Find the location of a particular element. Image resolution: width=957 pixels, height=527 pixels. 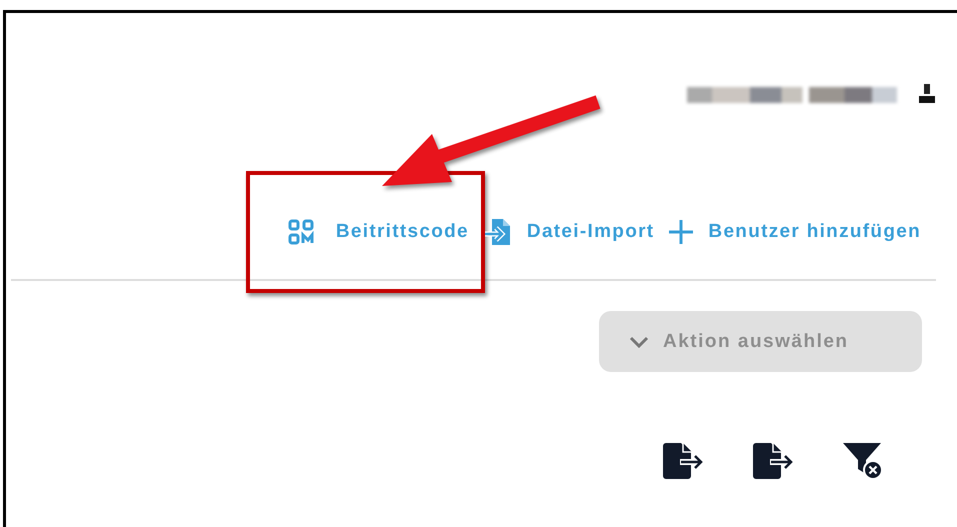

toolbar-link: Beitrittscode is located at coordinates (378, 232).